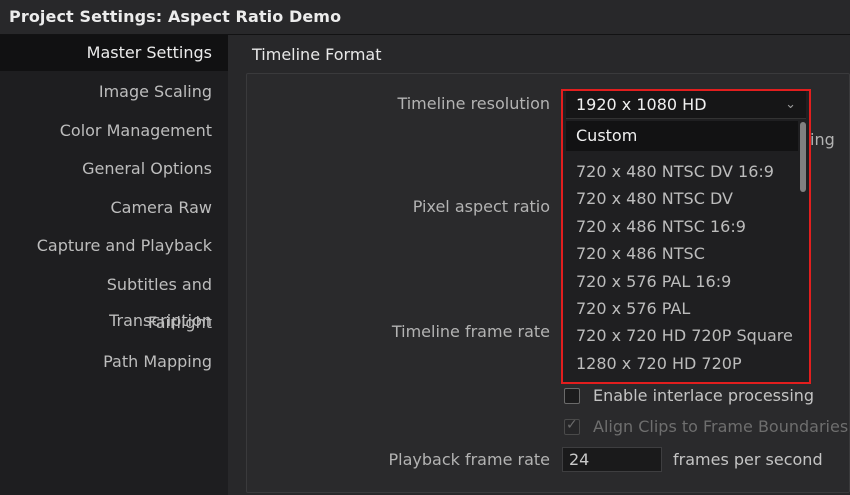  What do you see at coordinates (114, 298) in the screenshot?
I see `sidebar-item-subtitles-transcription: Subtitles and Transcription` at bounding box center [114, 298].